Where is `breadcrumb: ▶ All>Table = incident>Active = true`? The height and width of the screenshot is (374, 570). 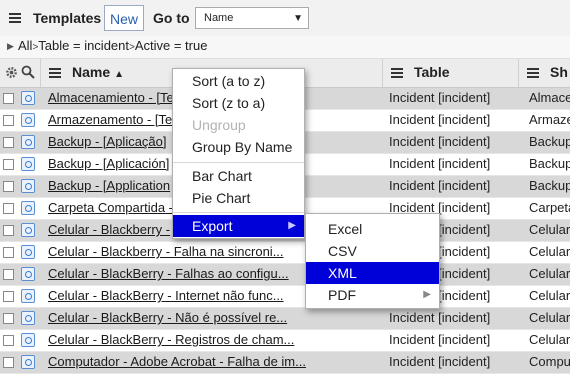 breadcrumb: ▶ All>Table = incident>Active = true is located at coordinates (285, 47).